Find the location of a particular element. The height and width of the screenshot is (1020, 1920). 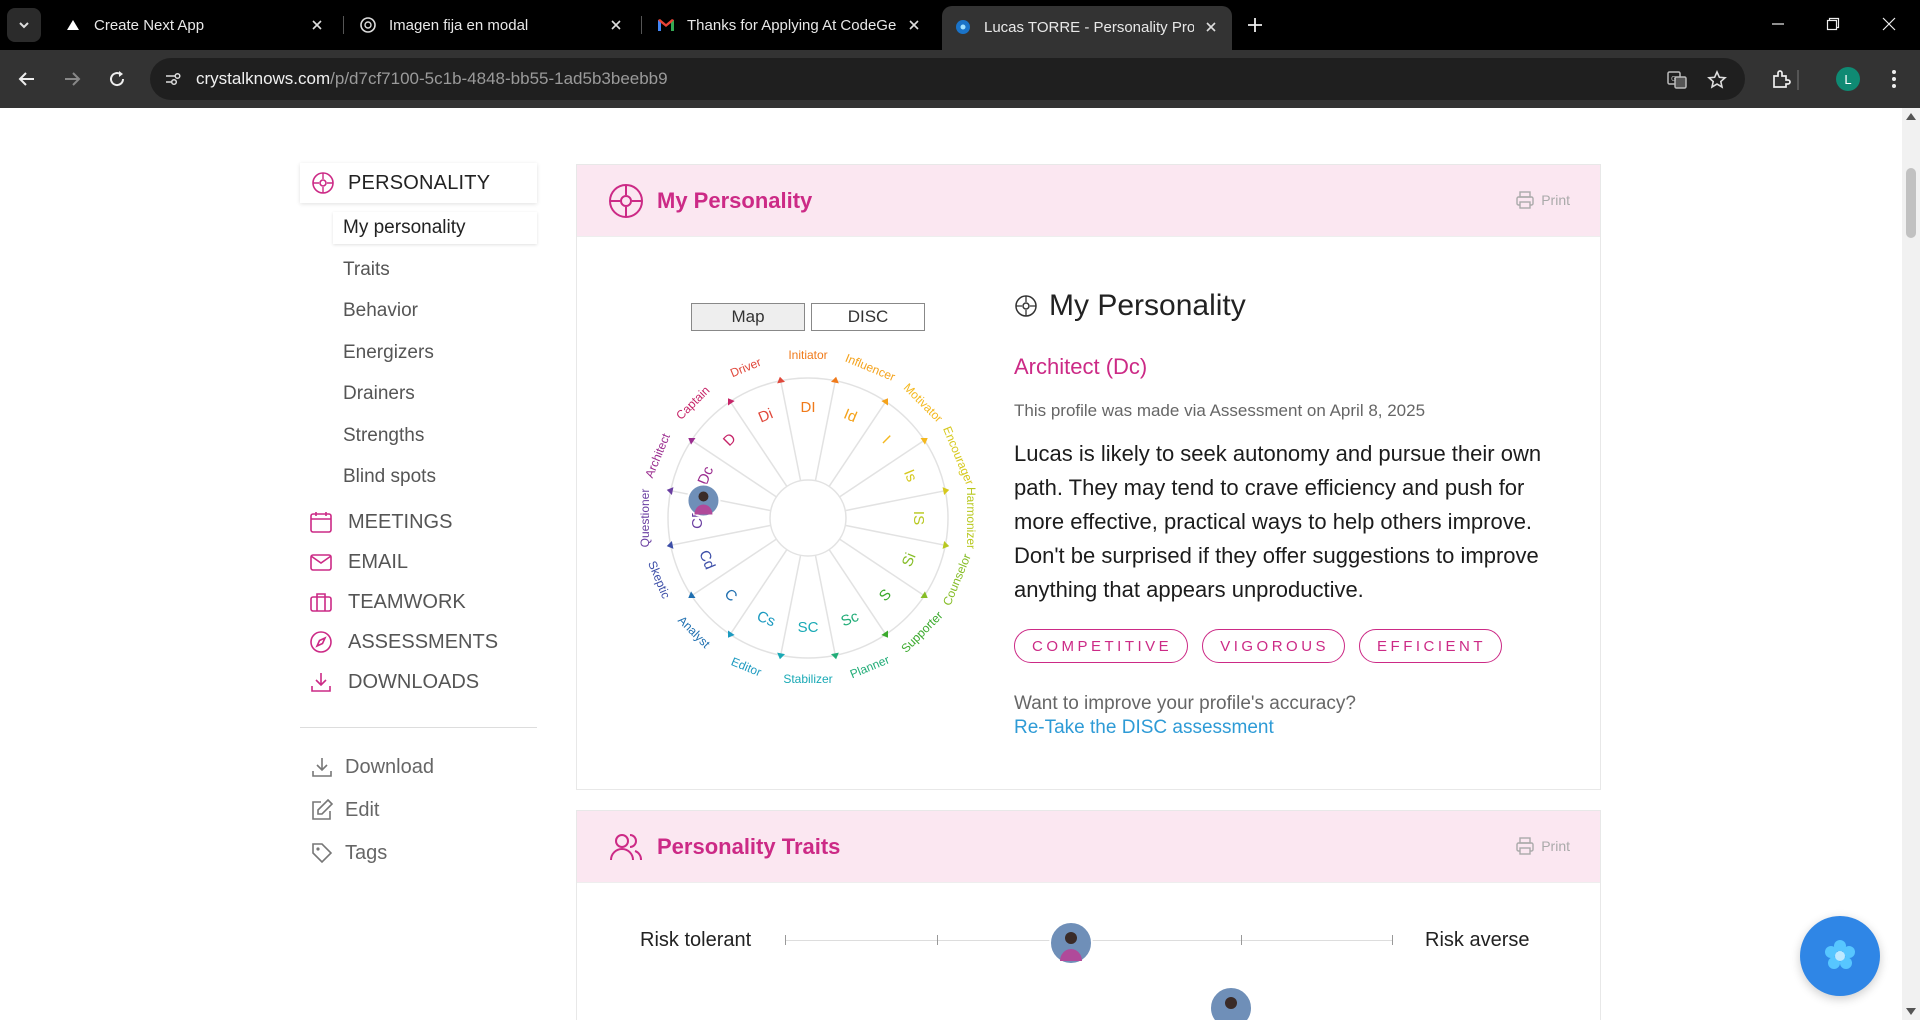

crystal-flower-icon is located at coordinates (1840, 954).